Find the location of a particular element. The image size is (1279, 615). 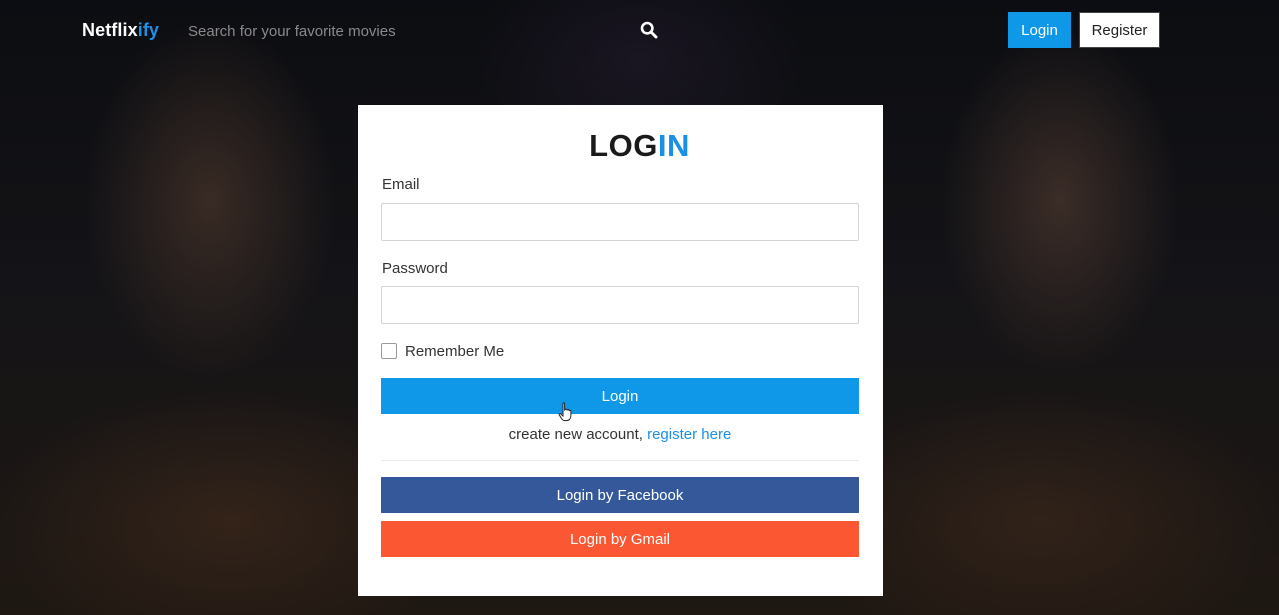

login-gmail-button: Login by Gmail is located at coordinates (620, 539).